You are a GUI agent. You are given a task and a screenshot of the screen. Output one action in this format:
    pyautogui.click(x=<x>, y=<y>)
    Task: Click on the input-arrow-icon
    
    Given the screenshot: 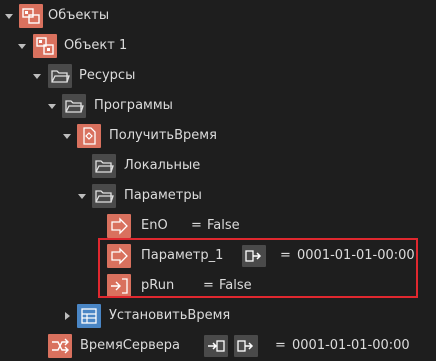 What is the action you would take?
    pyautogui.click(x=119, y=286)
    